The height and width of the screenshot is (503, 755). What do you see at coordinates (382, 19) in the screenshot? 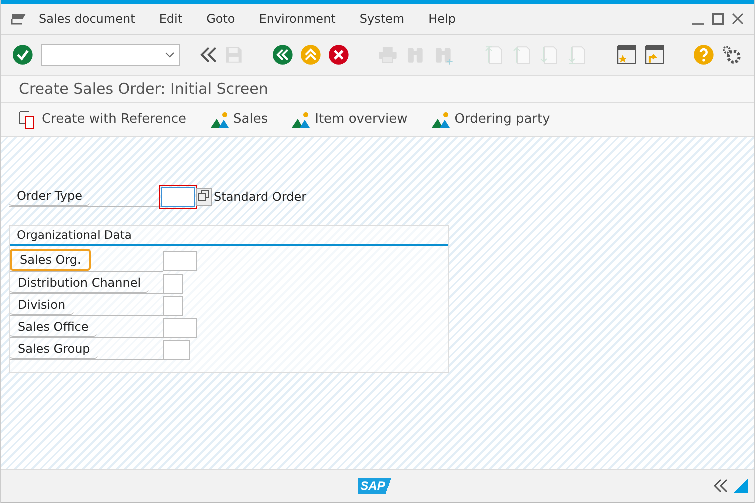
I see `menu-item: System` at bounding box center [382, 19].